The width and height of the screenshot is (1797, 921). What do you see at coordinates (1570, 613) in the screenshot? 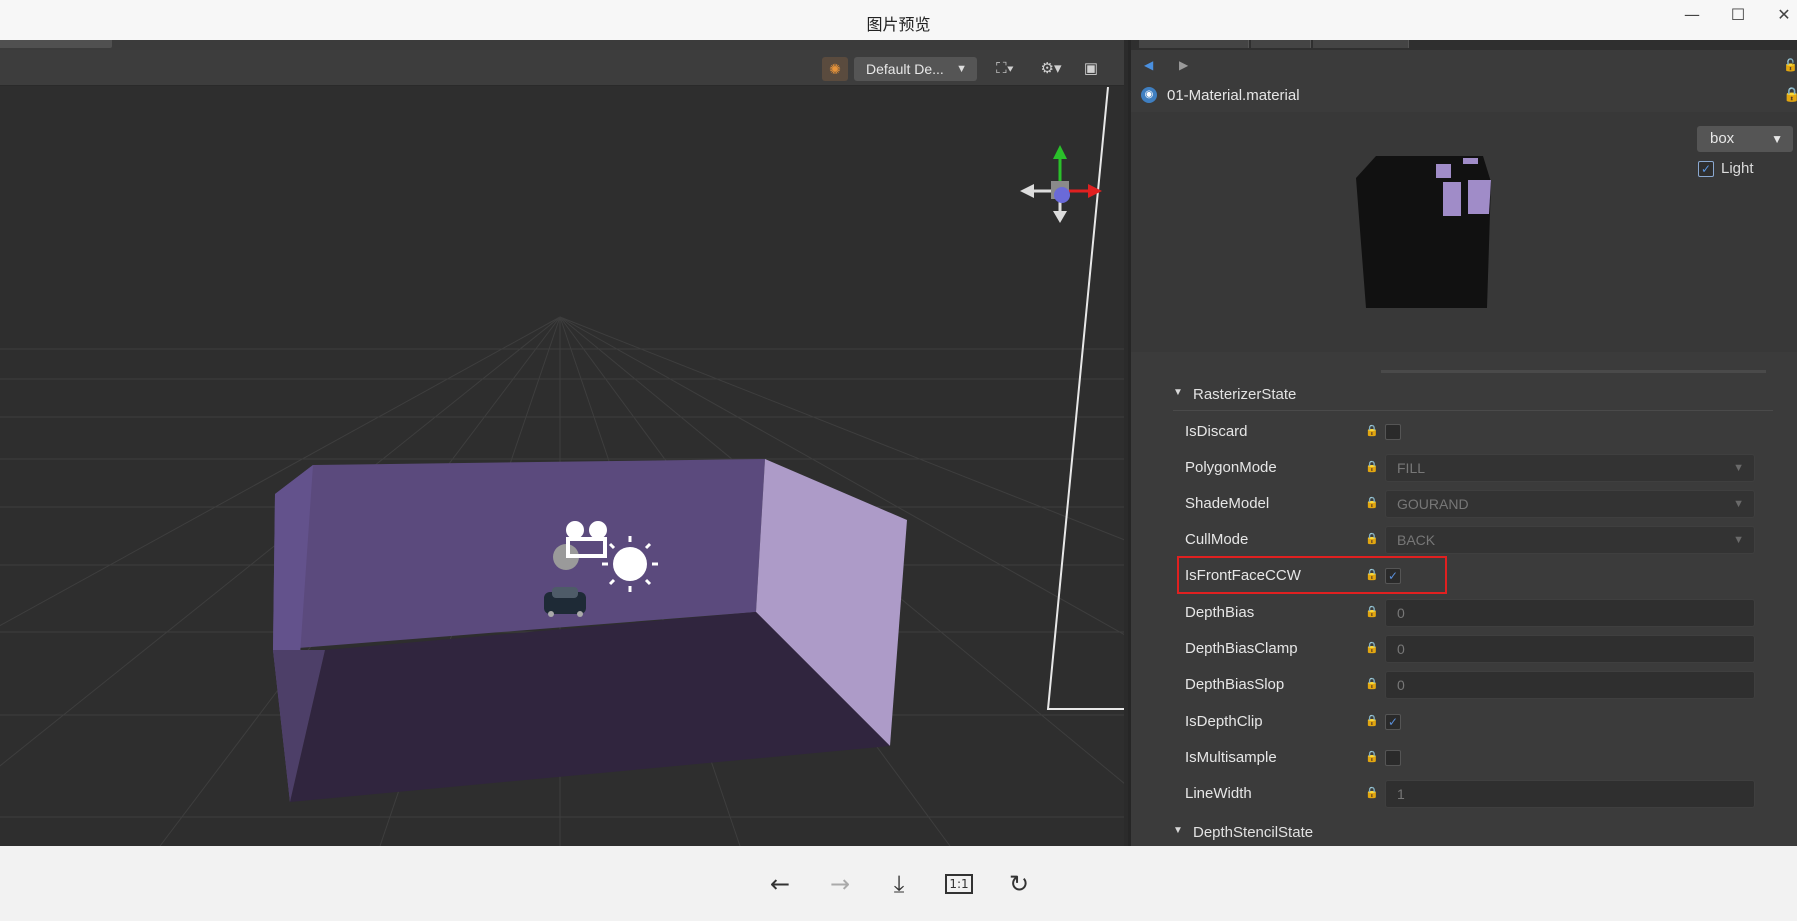
I see `depthbias-input: 0` at bounding box center [1570, 613].